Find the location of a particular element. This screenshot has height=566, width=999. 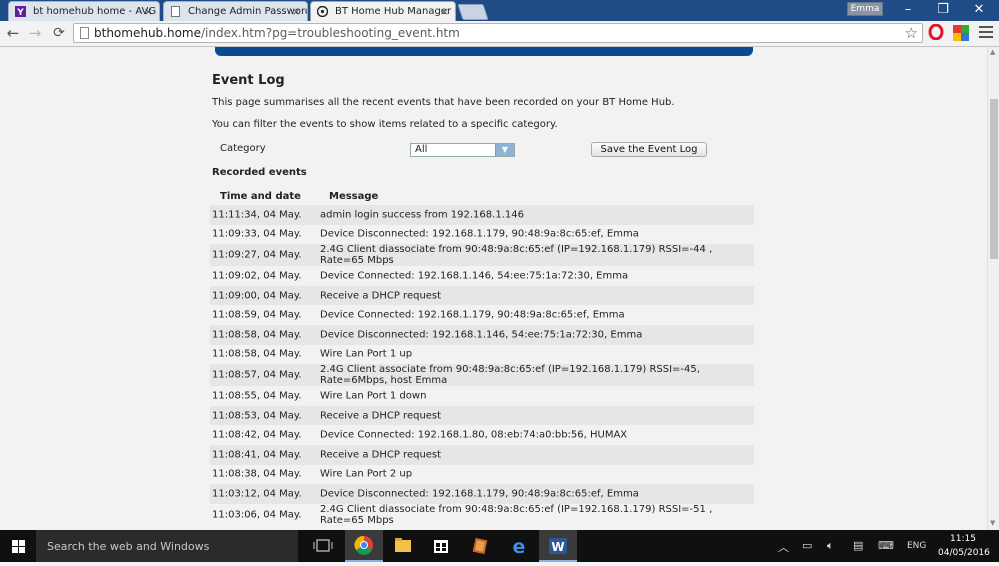

event-time: 11:08:59, 04 May. is located at coordinates (257, 315).